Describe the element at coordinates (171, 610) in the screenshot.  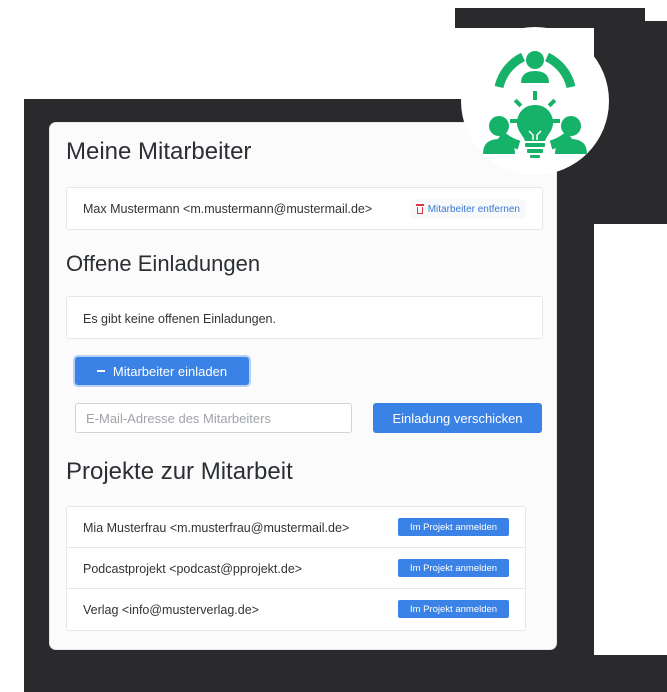
I see `project-name: Verlag <info@musterverlag.de>` at that location.